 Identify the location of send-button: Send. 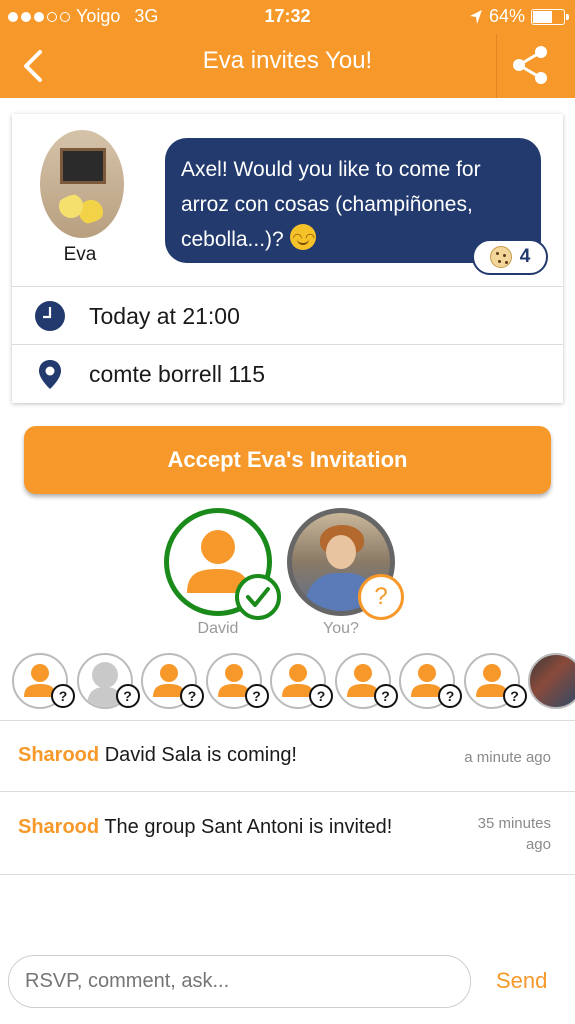
(521, 981).